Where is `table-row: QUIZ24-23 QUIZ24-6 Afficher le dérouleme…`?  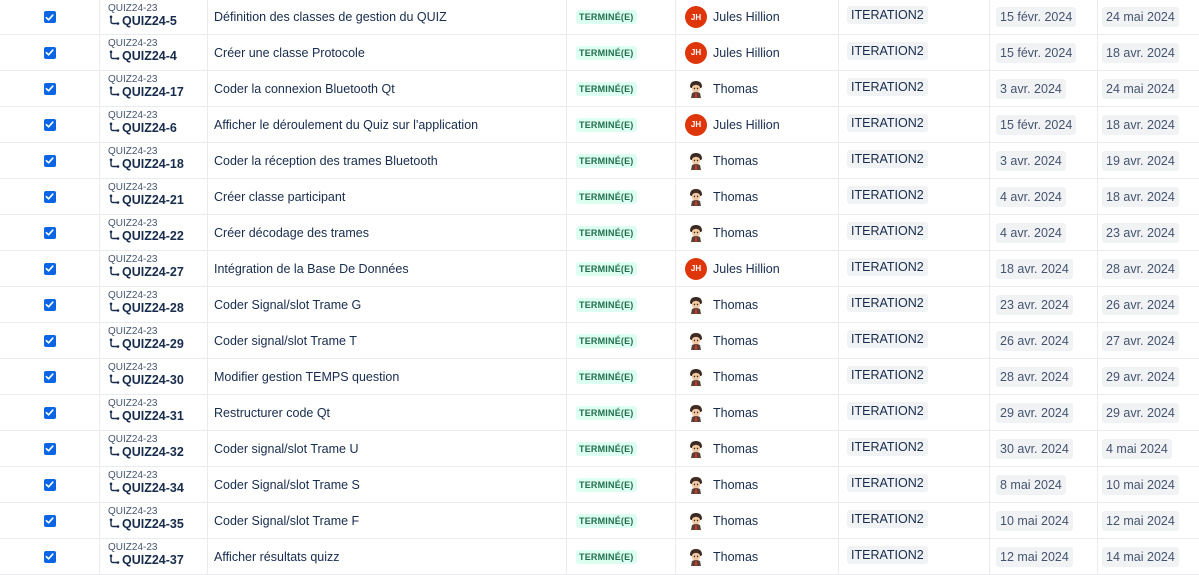
table-row: QUIZ24-23 QUIZ24-6 Afficher le dérouleme… is located at coordinates (599, 125).